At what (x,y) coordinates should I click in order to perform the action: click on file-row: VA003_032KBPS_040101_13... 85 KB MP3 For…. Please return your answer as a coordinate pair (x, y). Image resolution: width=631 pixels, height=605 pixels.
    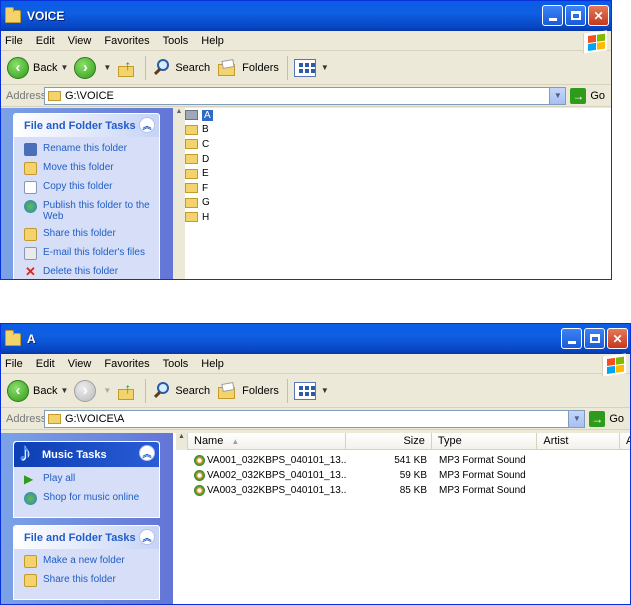
    Looking at the image, I should click on (409, 490).